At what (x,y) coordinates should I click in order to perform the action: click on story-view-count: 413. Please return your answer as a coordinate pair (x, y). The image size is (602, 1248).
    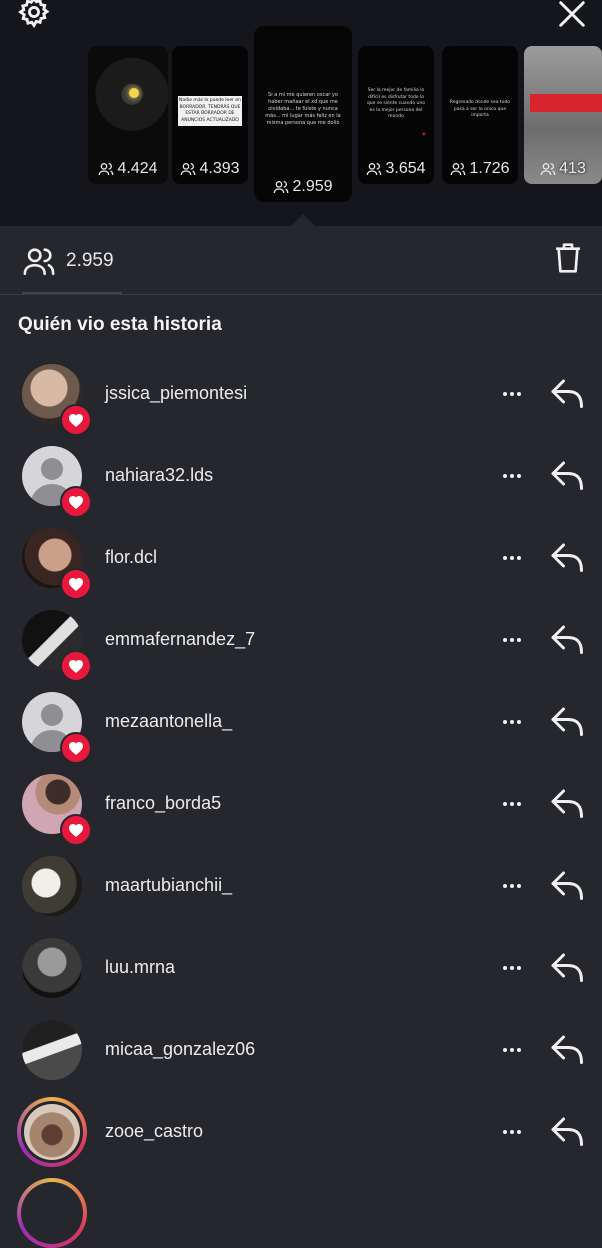
    Looking at the image, I should click on (563, 169).